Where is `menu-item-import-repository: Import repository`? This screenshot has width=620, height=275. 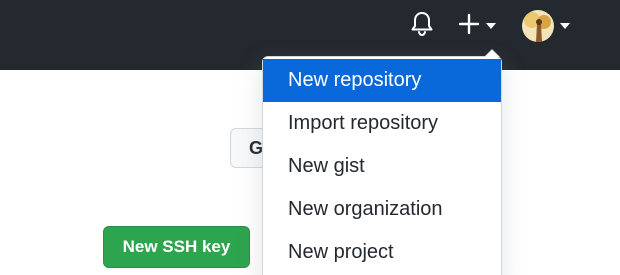
menu-item-import-repository: Import repository is located at coordinates (382, 123).